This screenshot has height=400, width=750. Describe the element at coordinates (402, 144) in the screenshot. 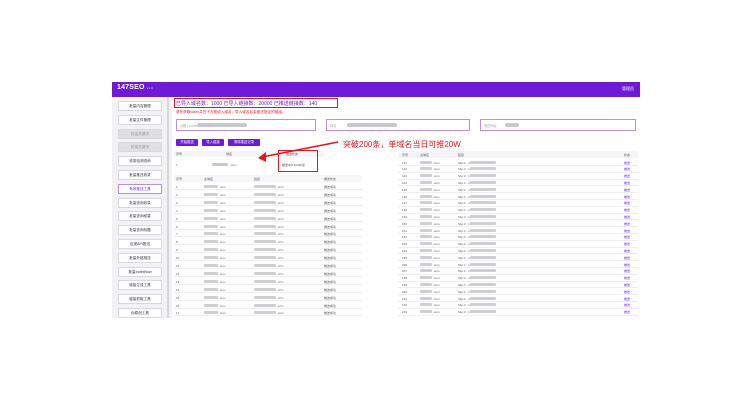

I see `annotation-text: 突破200条，单域名当日可推20W` at that location.